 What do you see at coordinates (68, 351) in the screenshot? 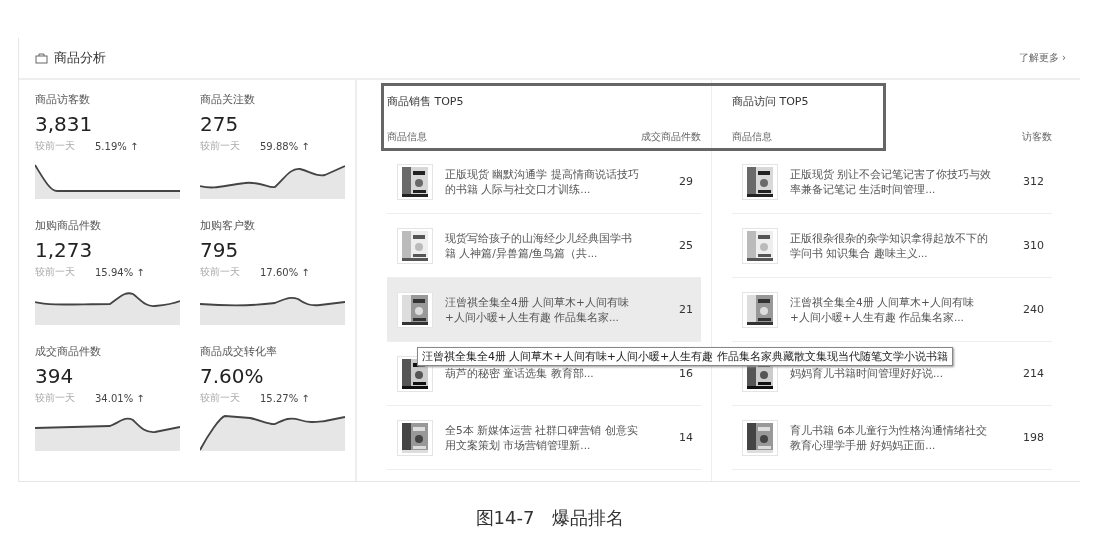
I see `metric-label: 成交商品件数` at bounding box center [68, 351].